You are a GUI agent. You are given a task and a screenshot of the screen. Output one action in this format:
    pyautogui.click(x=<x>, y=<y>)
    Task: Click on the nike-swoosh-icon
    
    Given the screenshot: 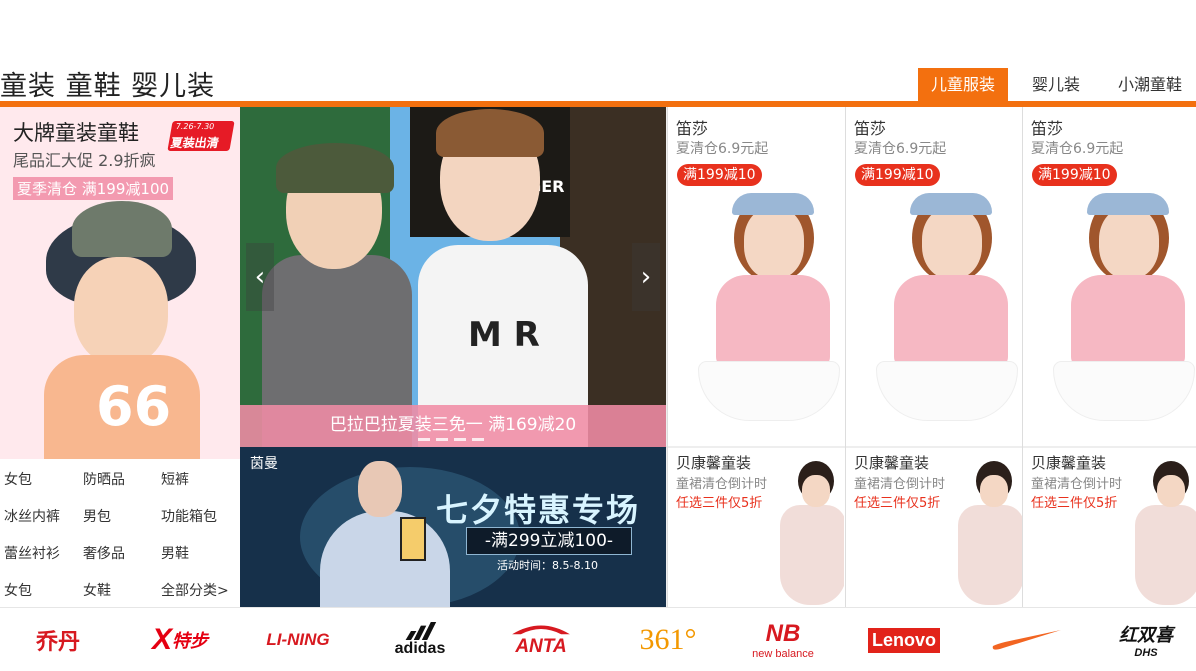 What is the action you would take?
    pyautogui.click(x=1026, y=640)
    